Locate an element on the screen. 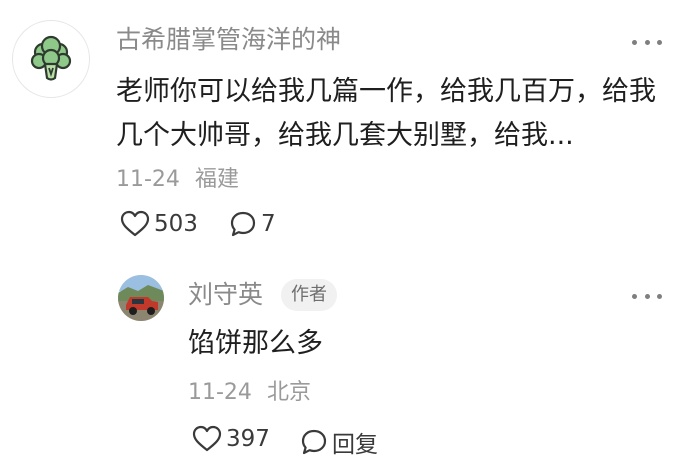 This screenshot has width=680, height=468. comment-location: 福建 is located at coordinates (216, 179).